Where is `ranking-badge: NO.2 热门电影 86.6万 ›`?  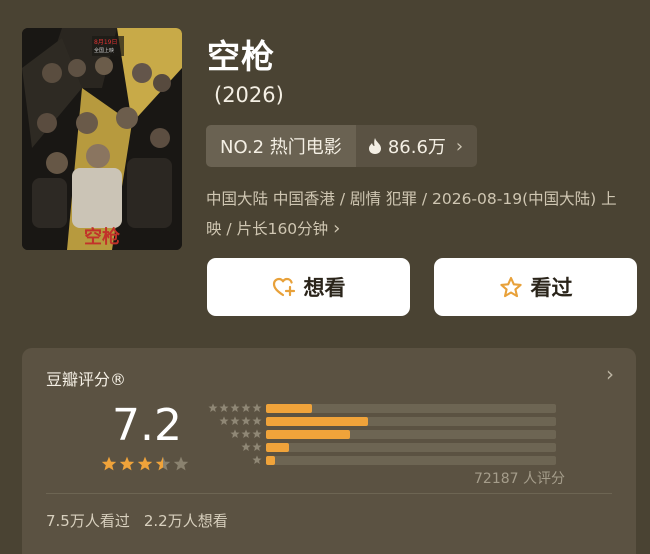
ranking-badge: NO.2 热门电影 86.6万 › is located at coordinates (342, 146).